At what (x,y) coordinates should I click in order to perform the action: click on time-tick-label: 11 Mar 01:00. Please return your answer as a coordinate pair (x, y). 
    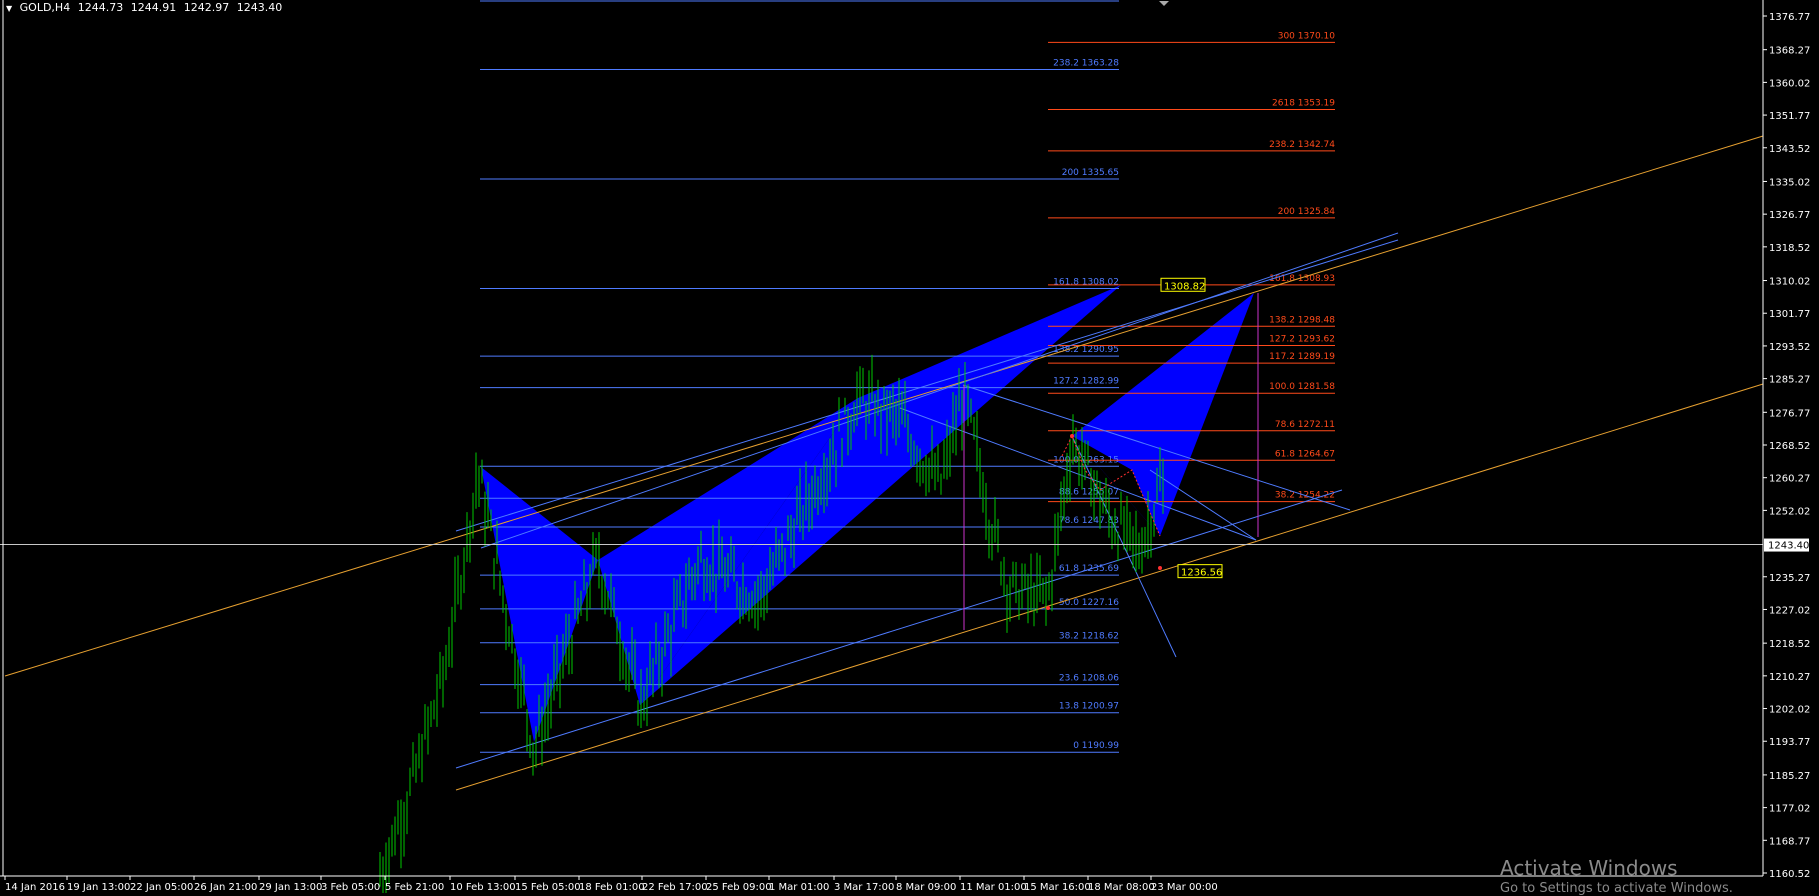
    Looking at the image, I should click on (993, 887).